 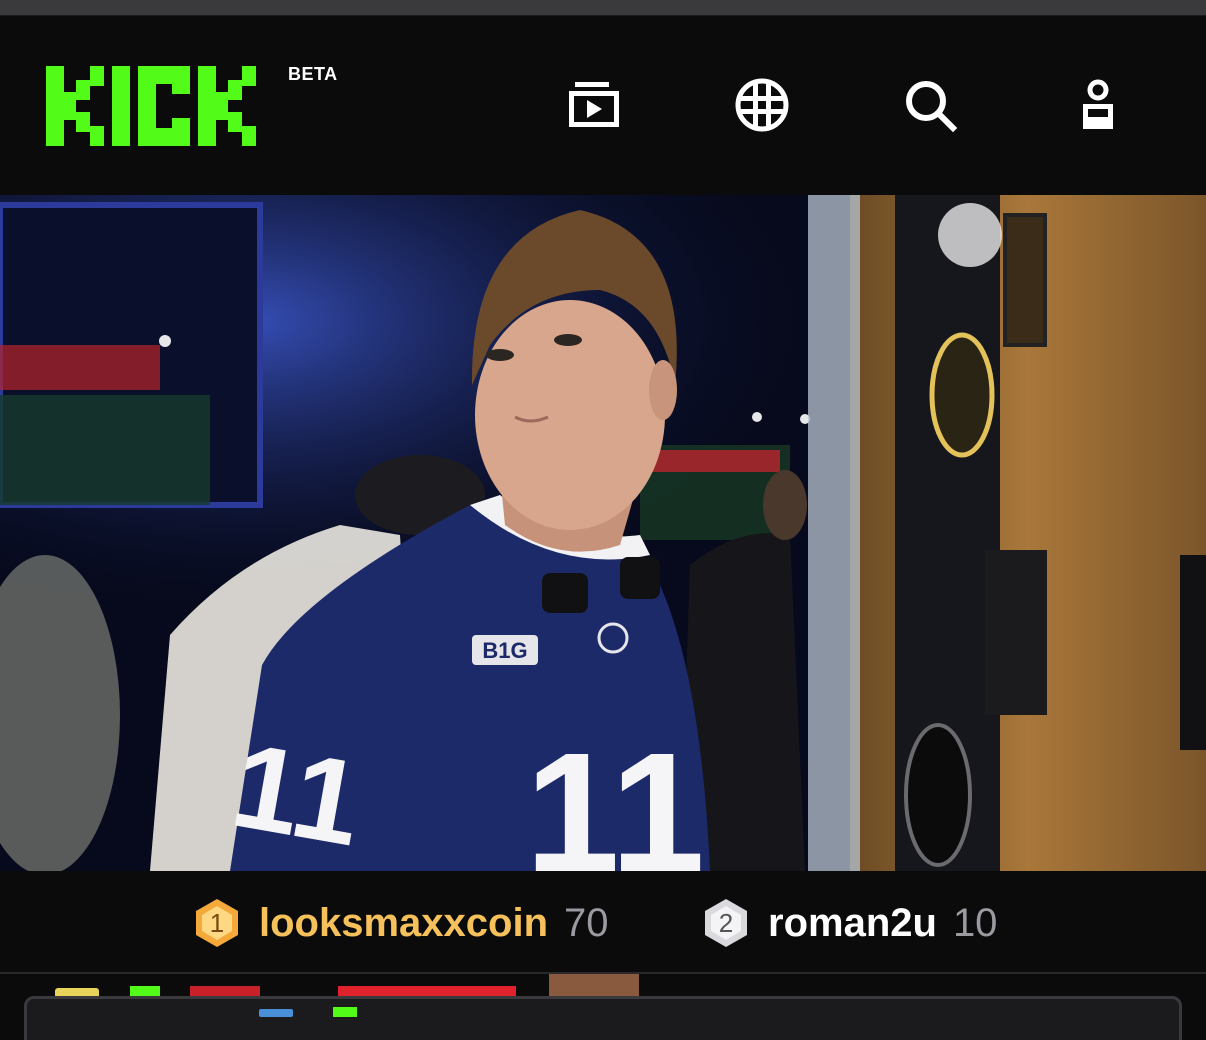 I want to click on chat-area, so click(x=603, y=1007).